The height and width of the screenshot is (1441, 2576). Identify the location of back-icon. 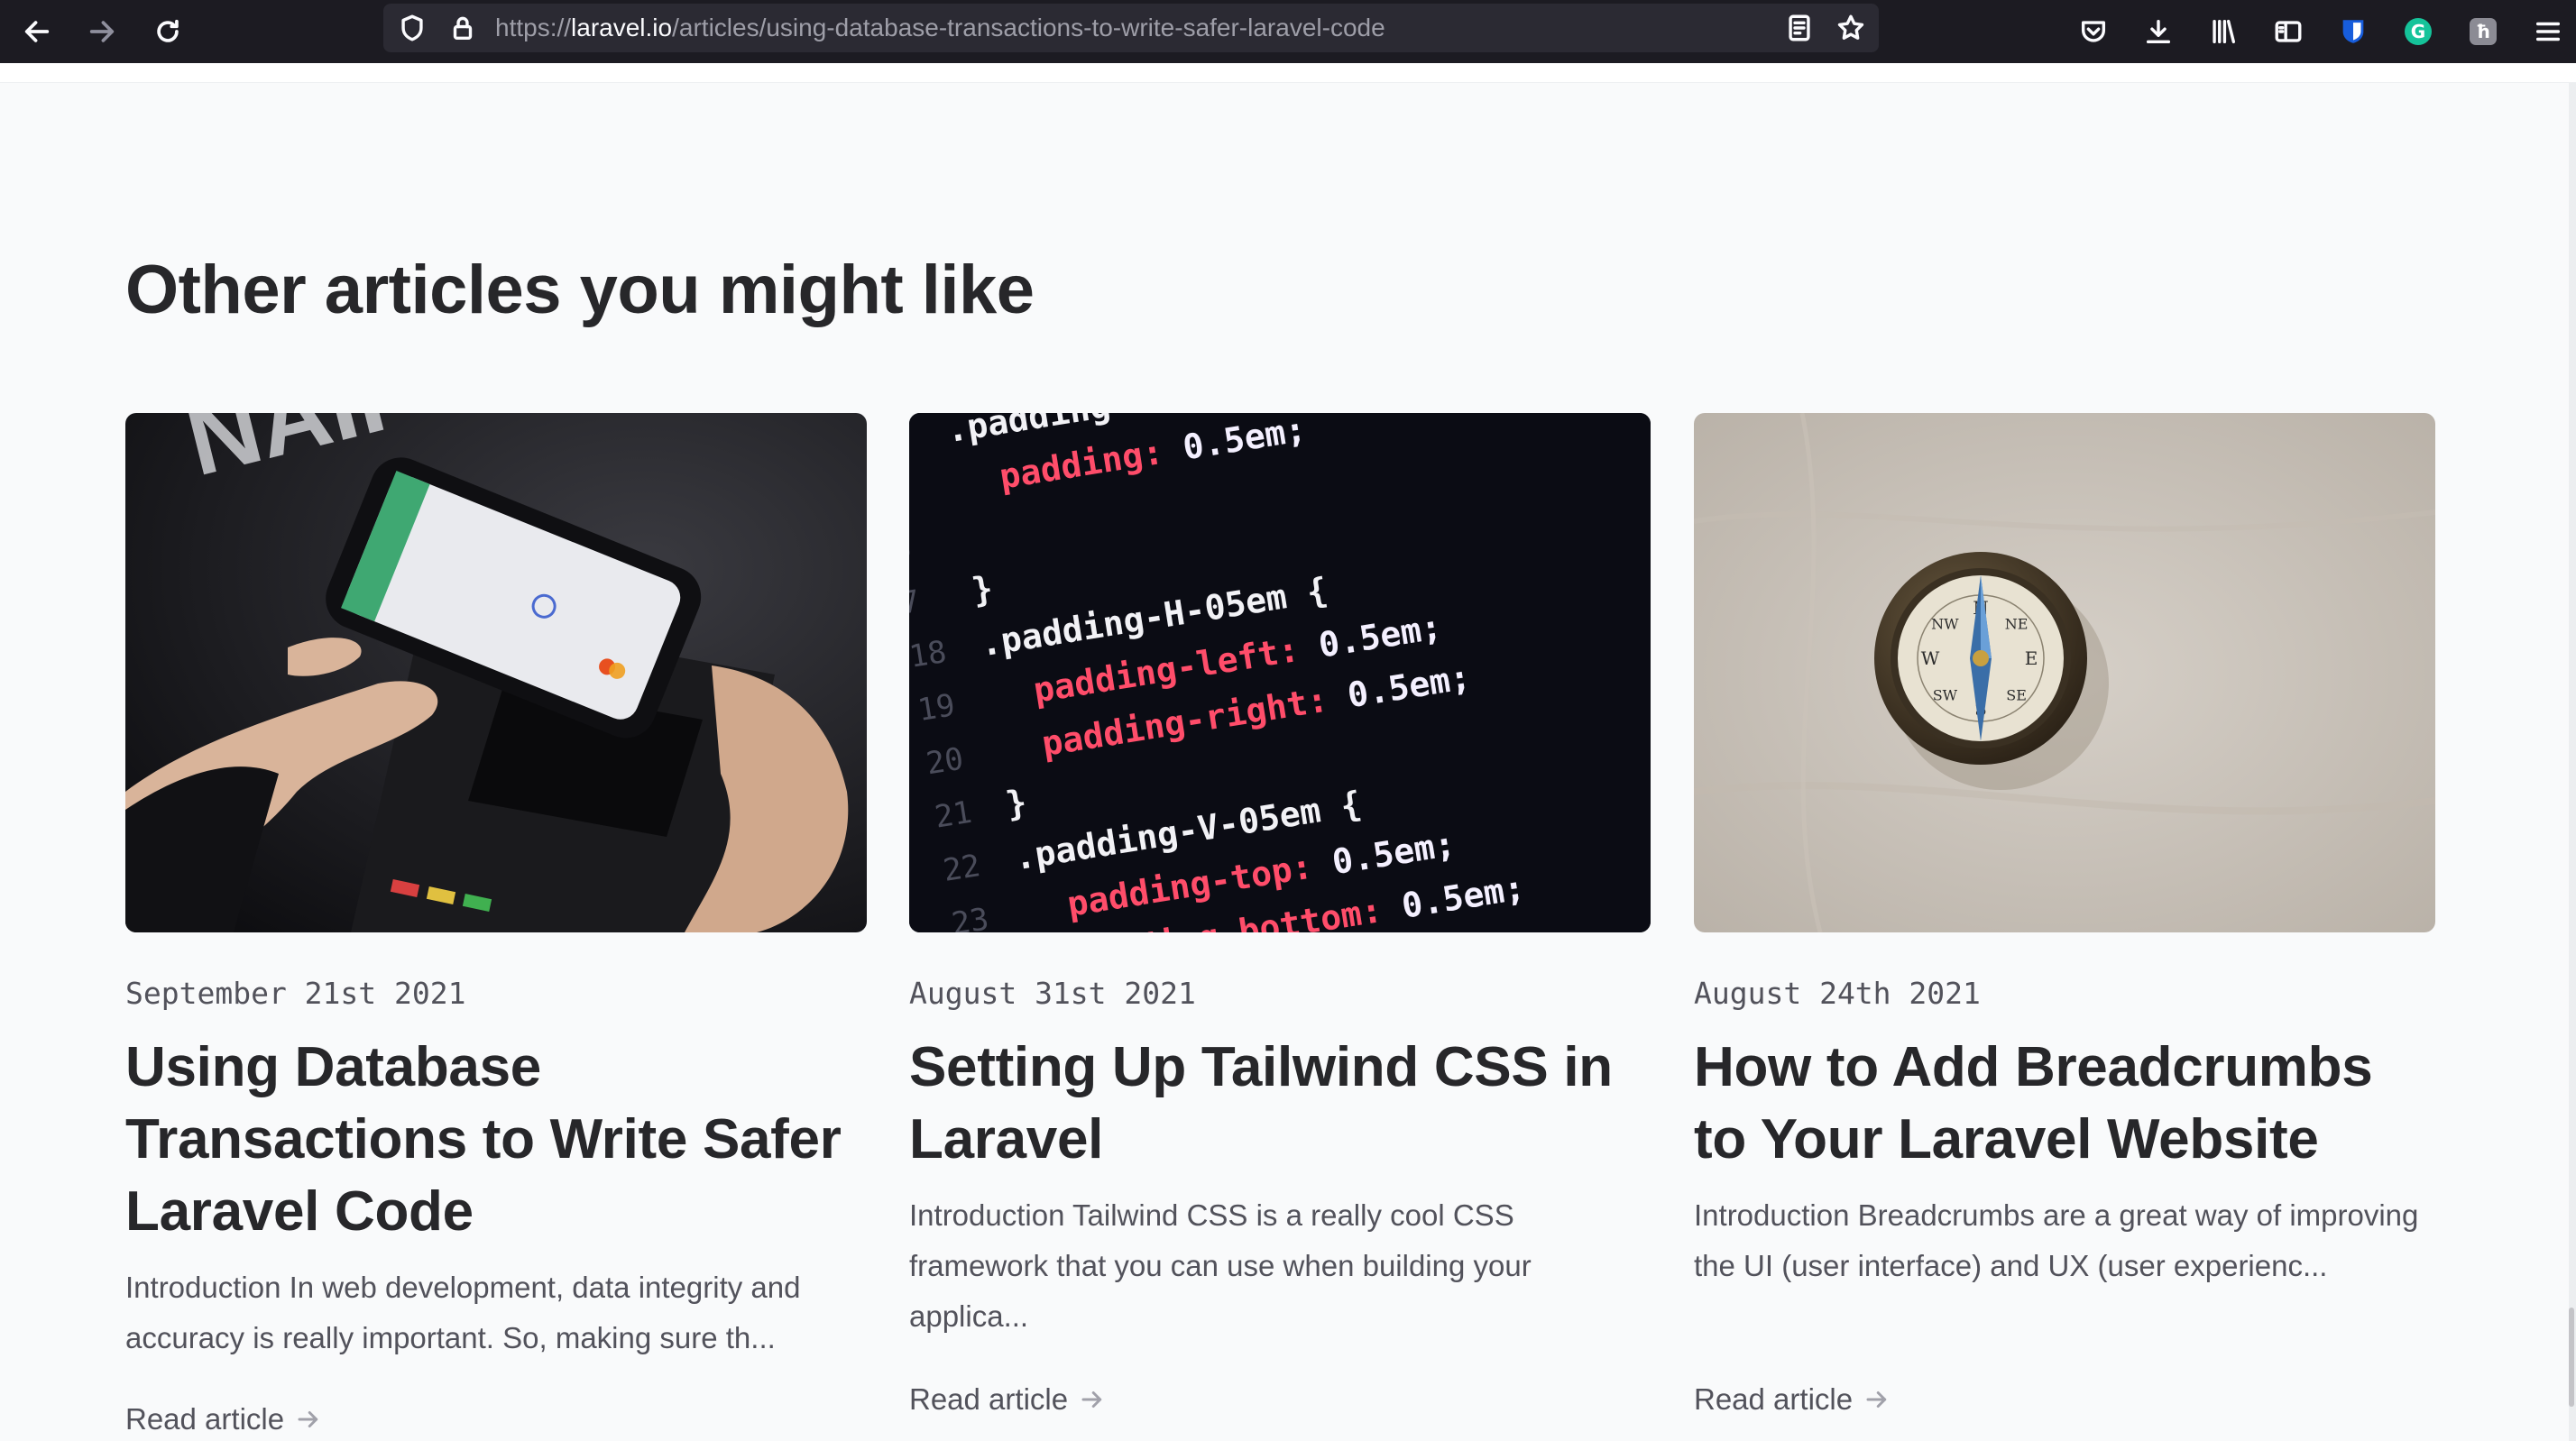
(37, 32).